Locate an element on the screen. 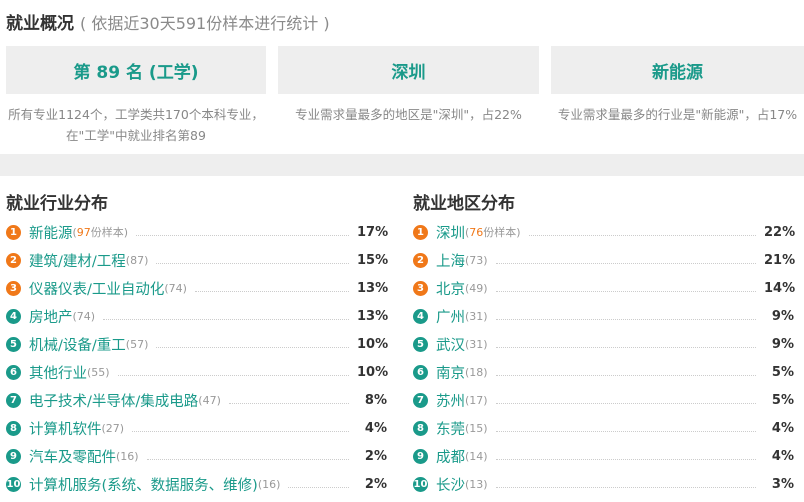 Image resolution: width=804 pixels, height=502 pixels. sample-count: (76份样本) is located at coordinates (493, 232).